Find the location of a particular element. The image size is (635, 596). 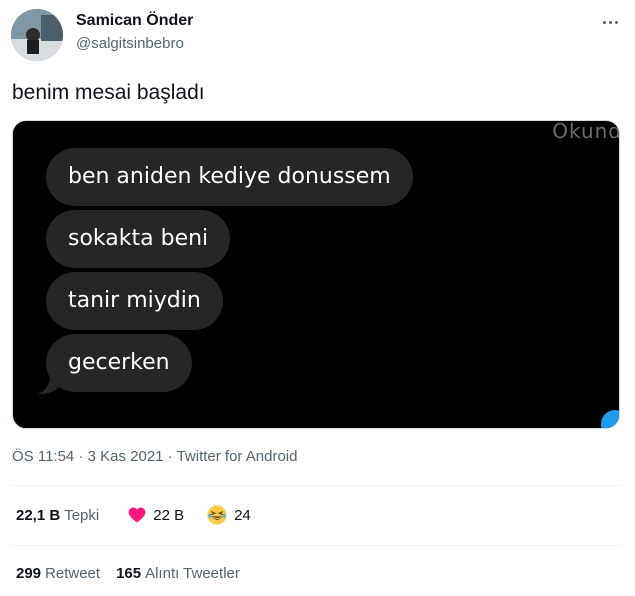

reactions-total-label: Tepki is located at coordinates (82, 515).